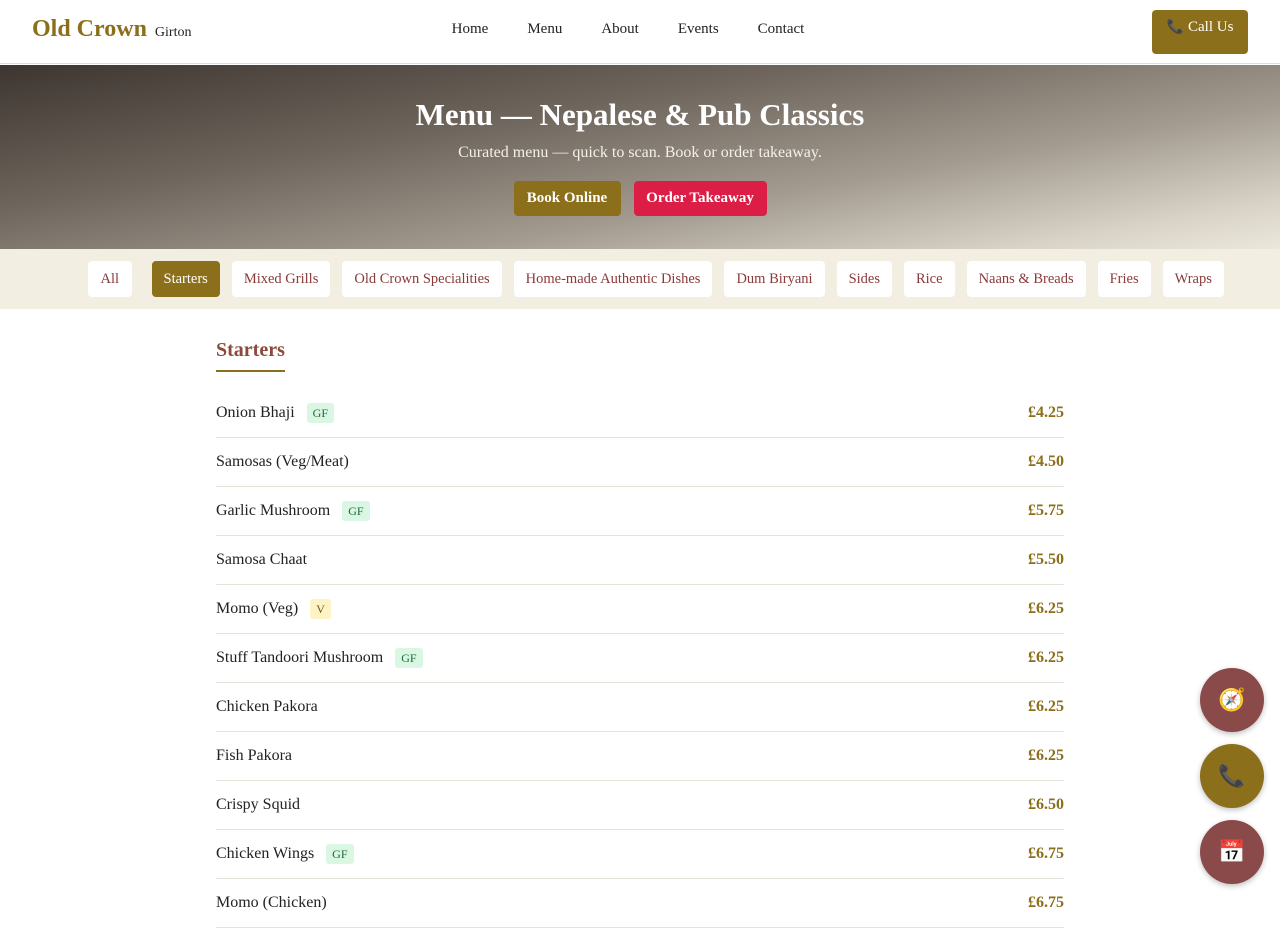 This screenshot has width=1280, height=928. I want to click on book-online-button: Book Online, so click(567, 198).